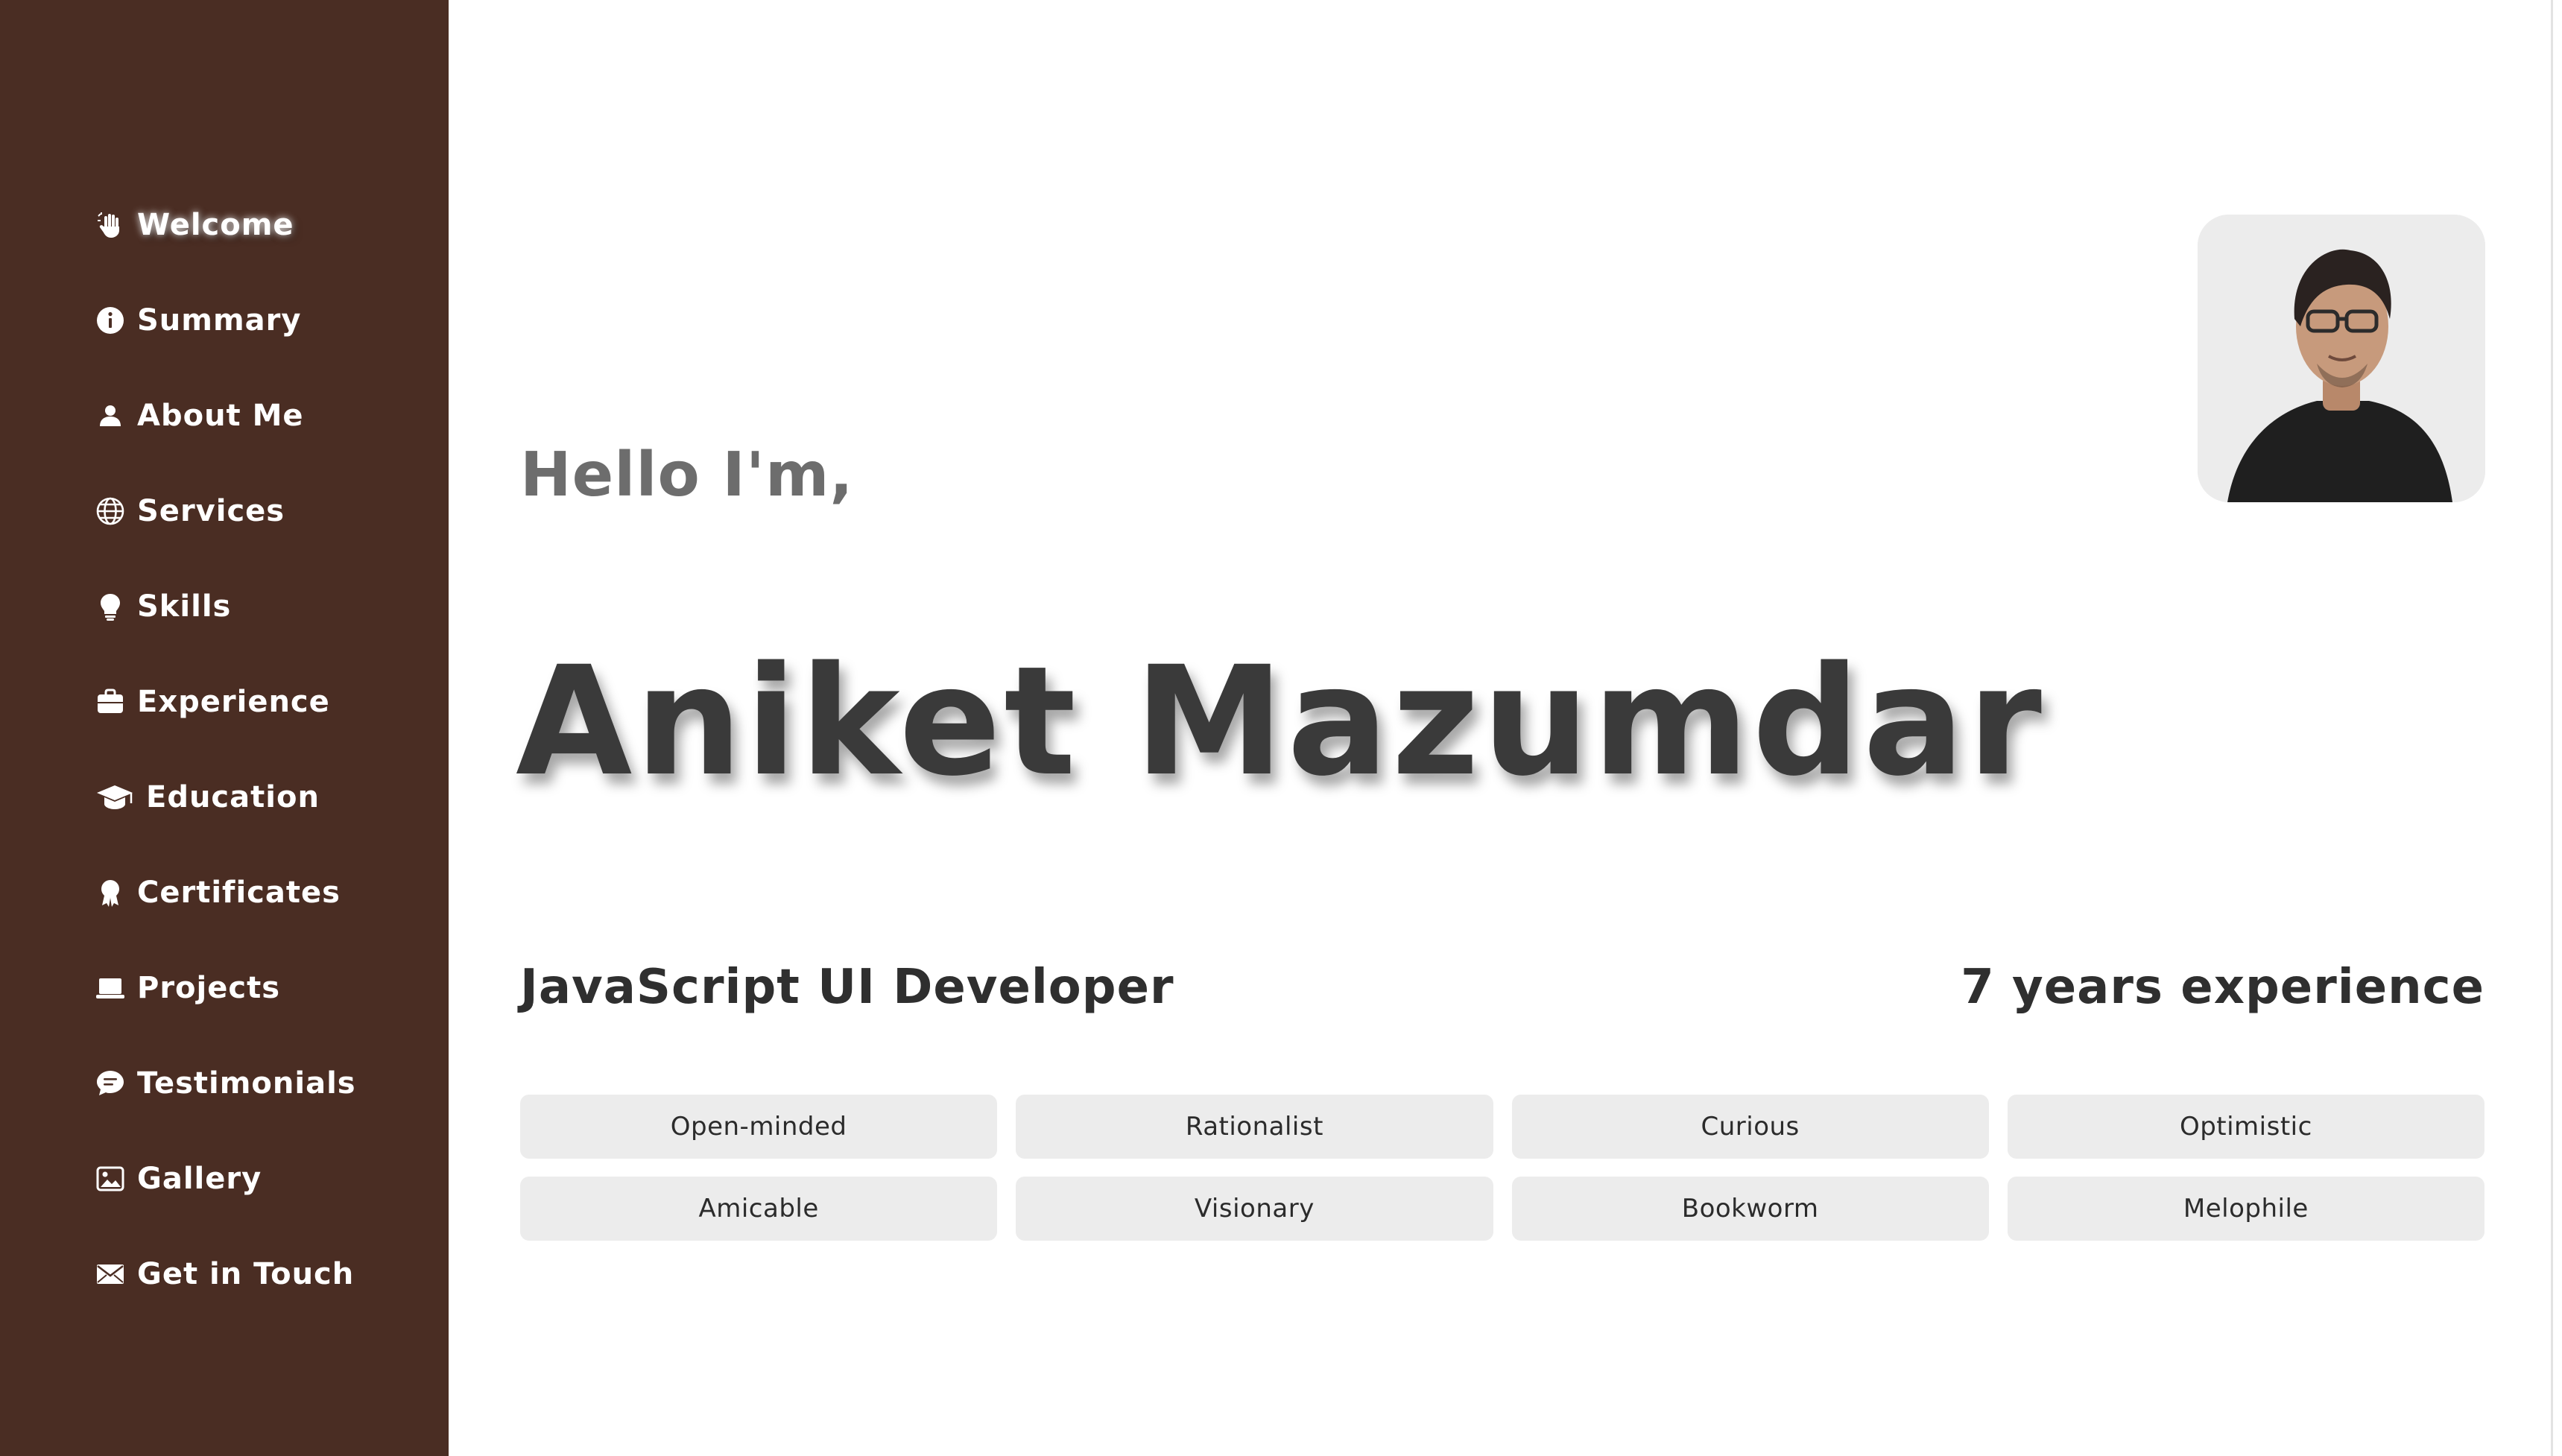 The image size is (2562, 1456). I want to click on lightbulb-icon, so click(110, 606).